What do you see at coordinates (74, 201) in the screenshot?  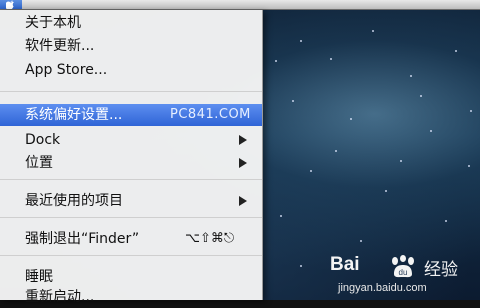 I see `menu-item-label: 最近使用的项目` at bounding box center [74, 201].